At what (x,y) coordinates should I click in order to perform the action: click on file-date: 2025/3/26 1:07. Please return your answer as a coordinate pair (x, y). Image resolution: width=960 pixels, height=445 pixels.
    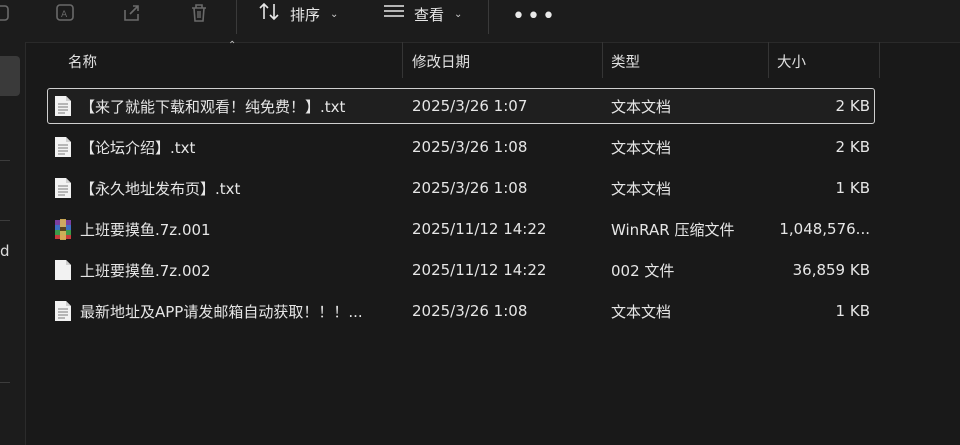
    Looking at the image, I should click on (470, 106).